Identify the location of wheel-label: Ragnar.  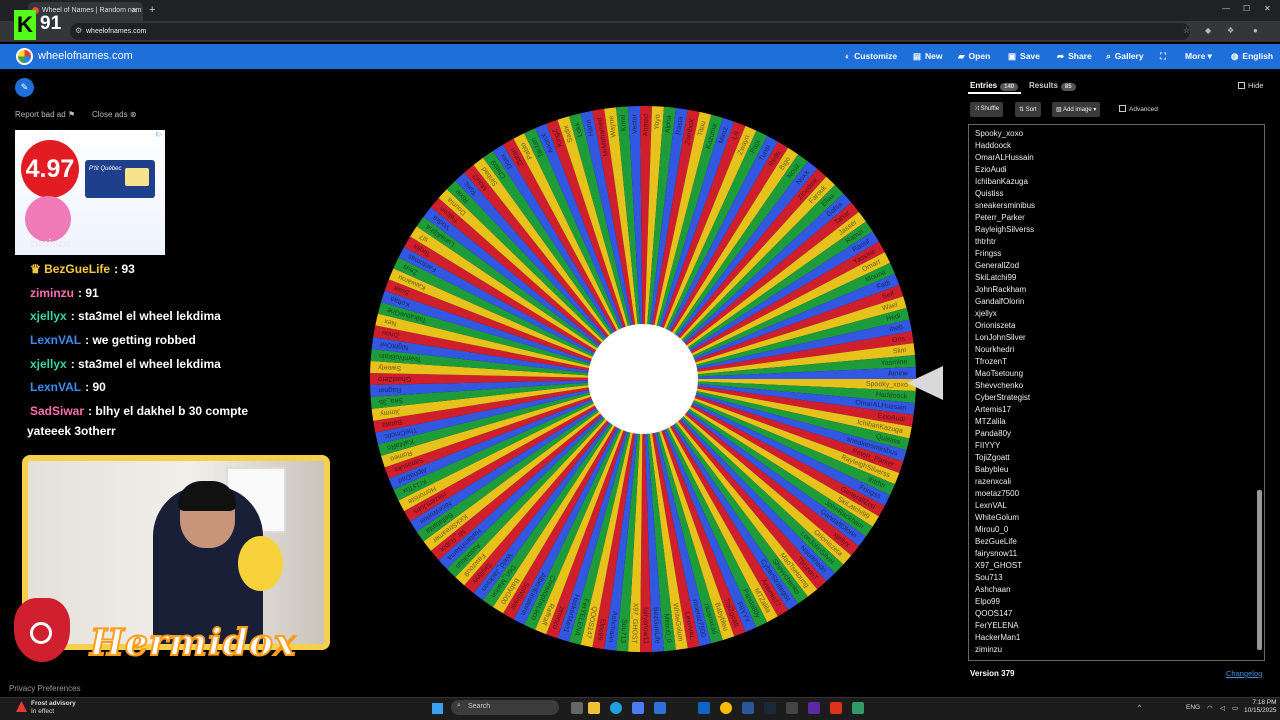
(389, 390).